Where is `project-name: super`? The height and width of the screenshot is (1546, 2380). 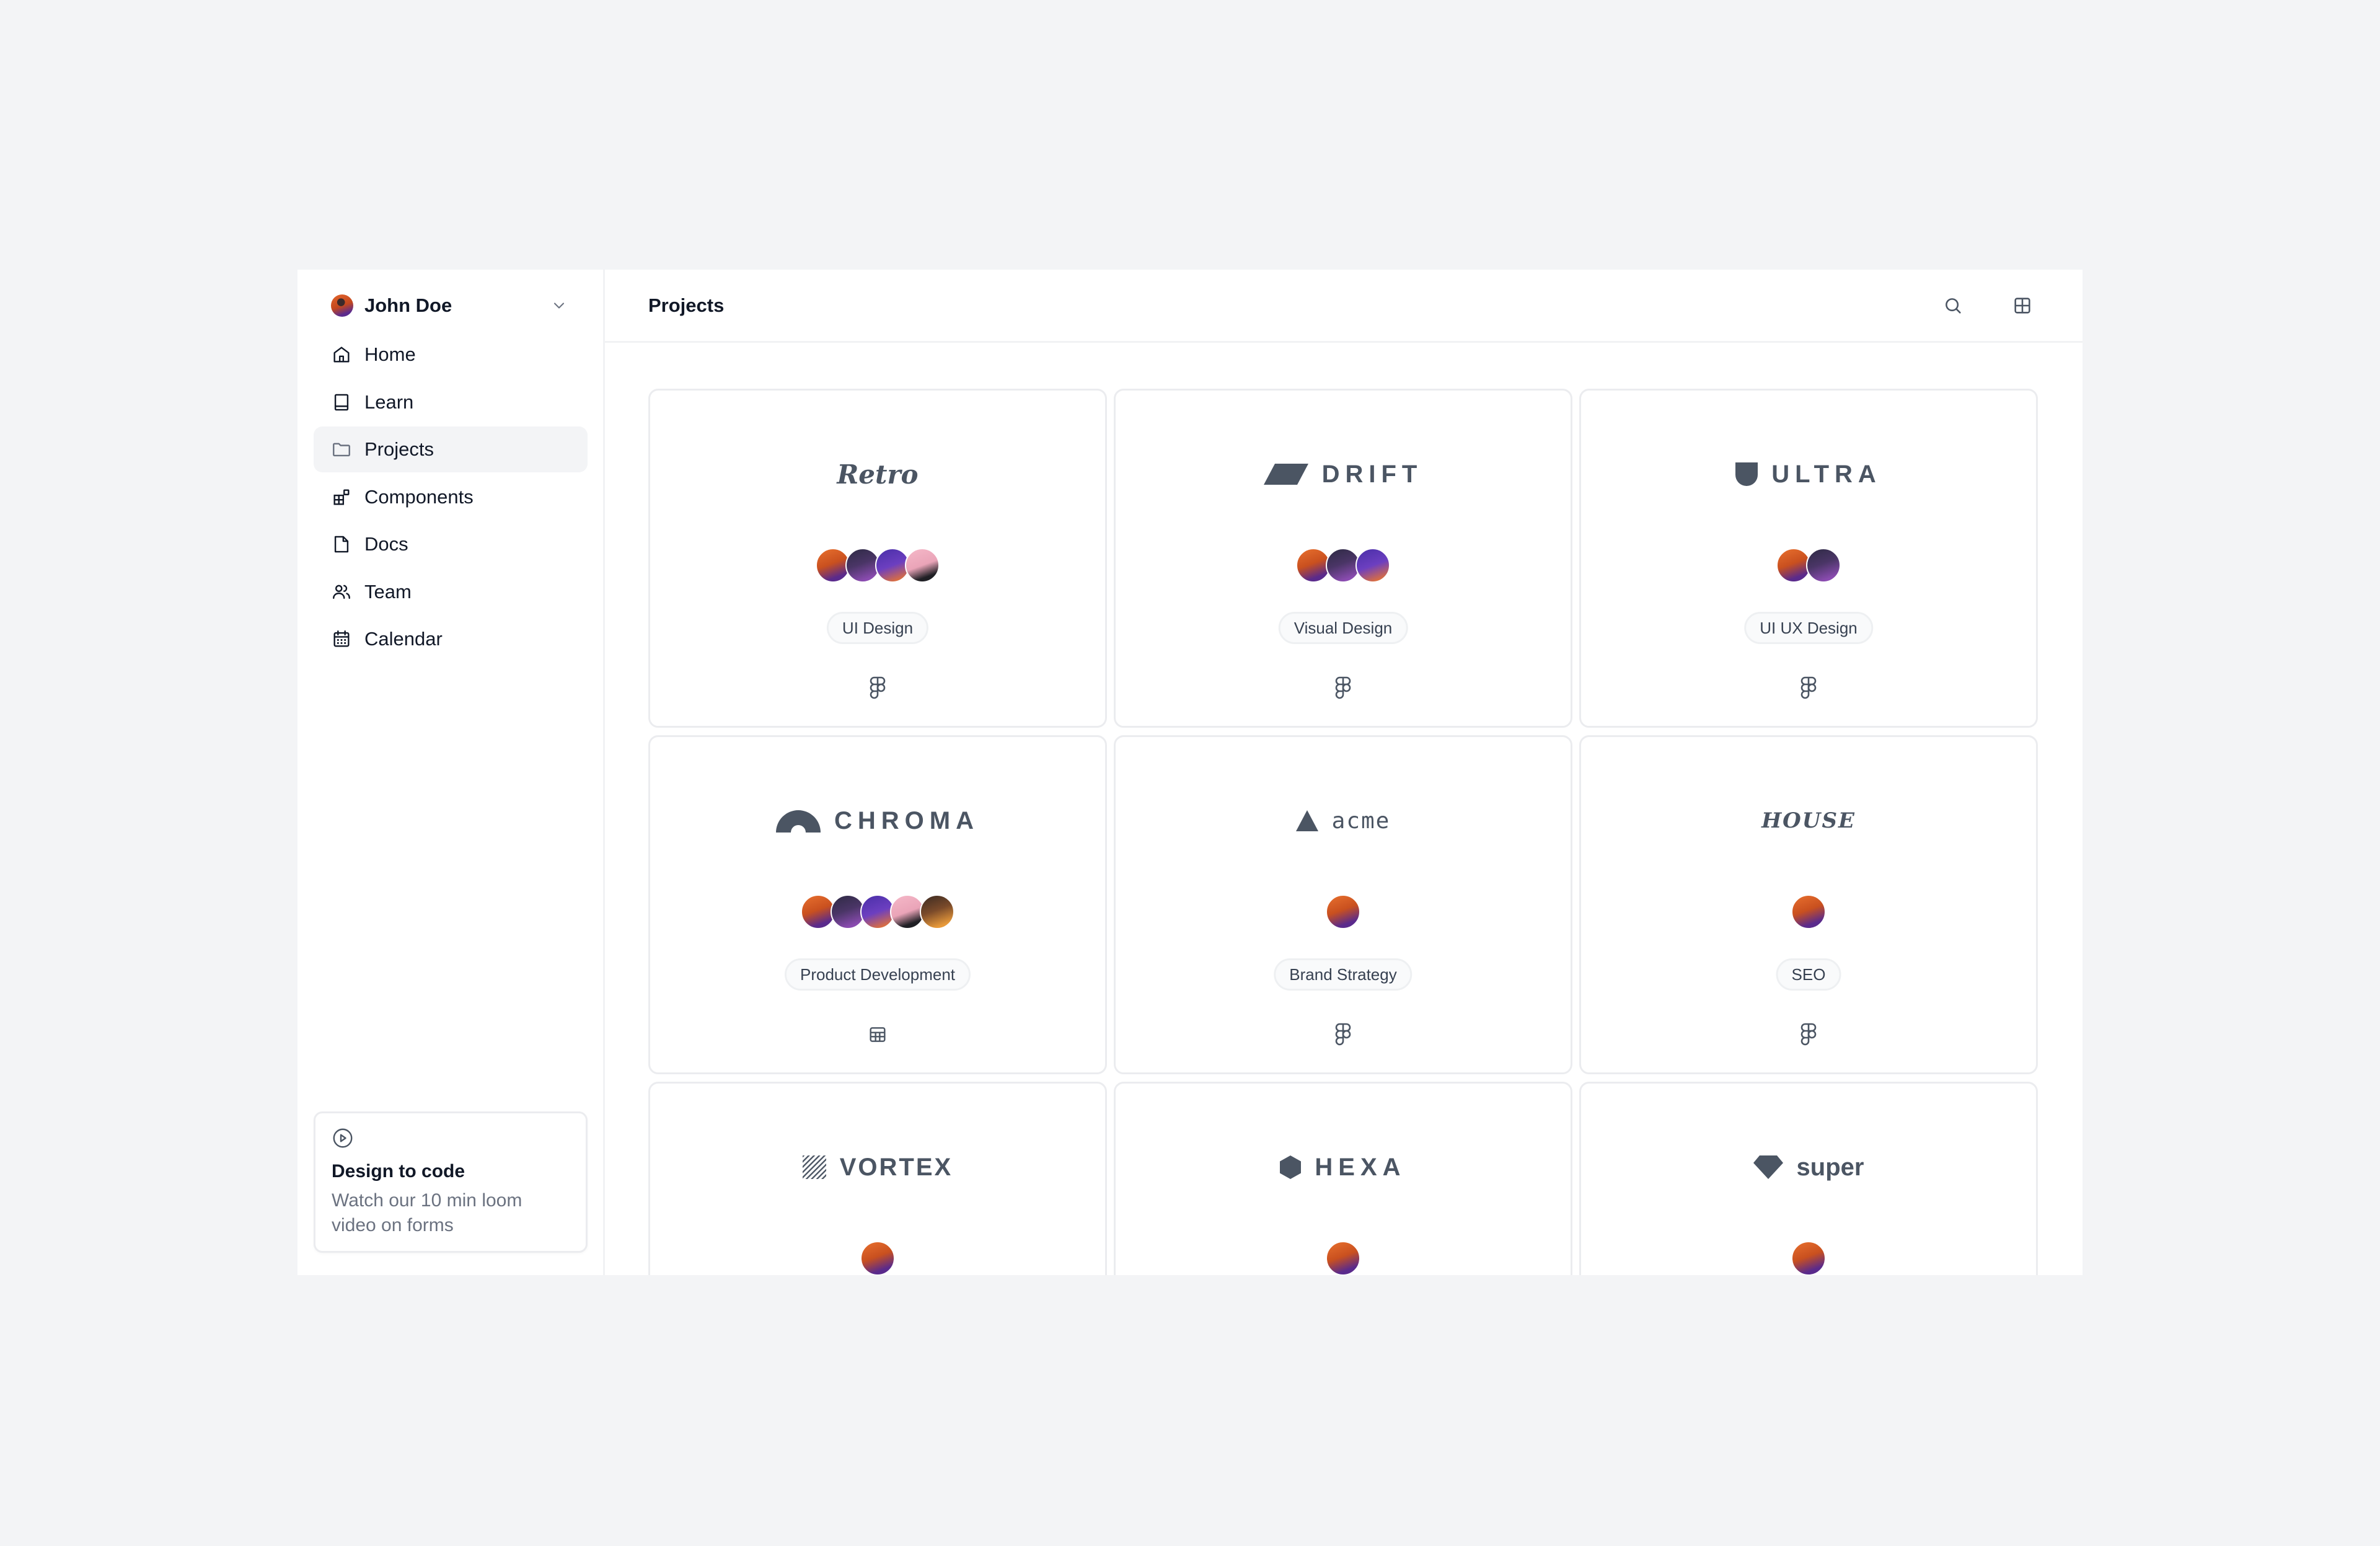 project-name: super is located at coordinates (1830, 1167).